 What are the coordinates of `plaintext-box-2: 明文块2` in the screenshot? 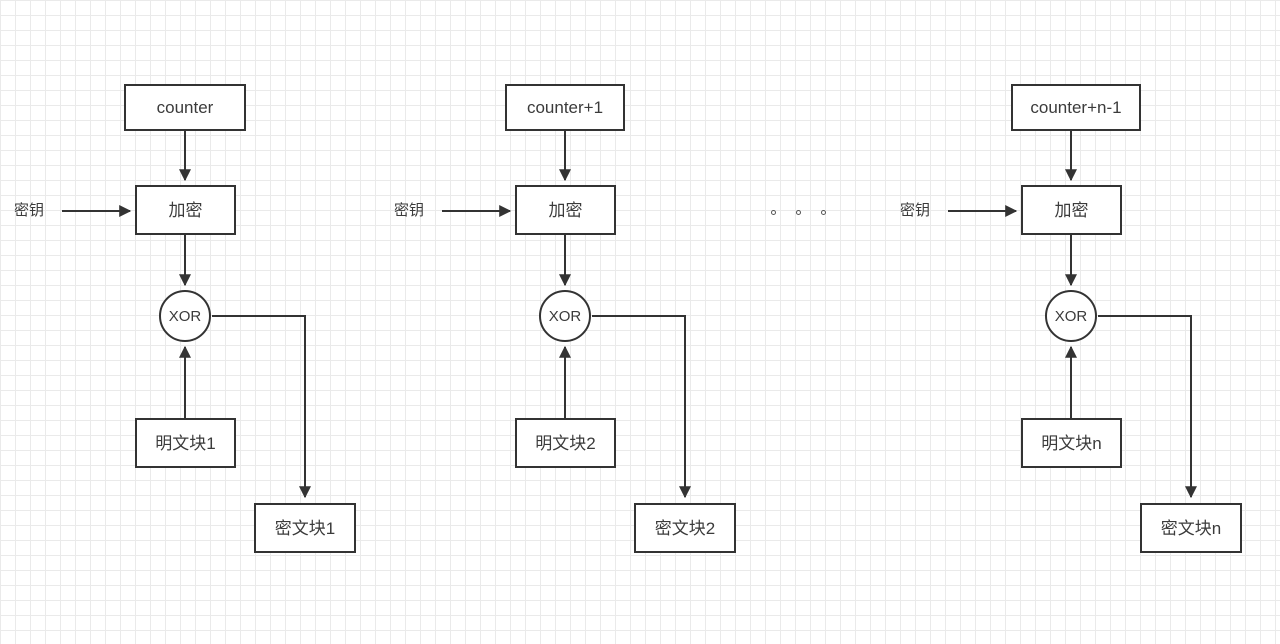 It's located at (565, 443).